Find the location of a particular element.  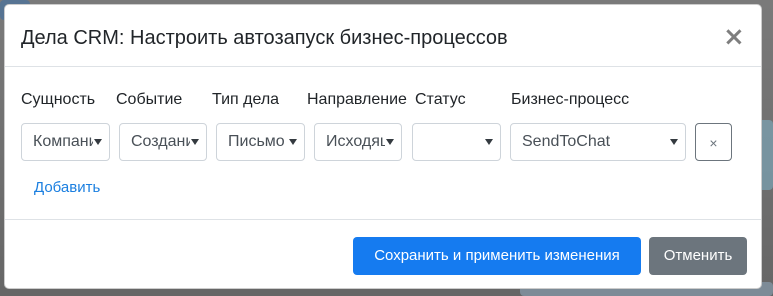

entity-select: Компания is located at coordinates (65, 142).